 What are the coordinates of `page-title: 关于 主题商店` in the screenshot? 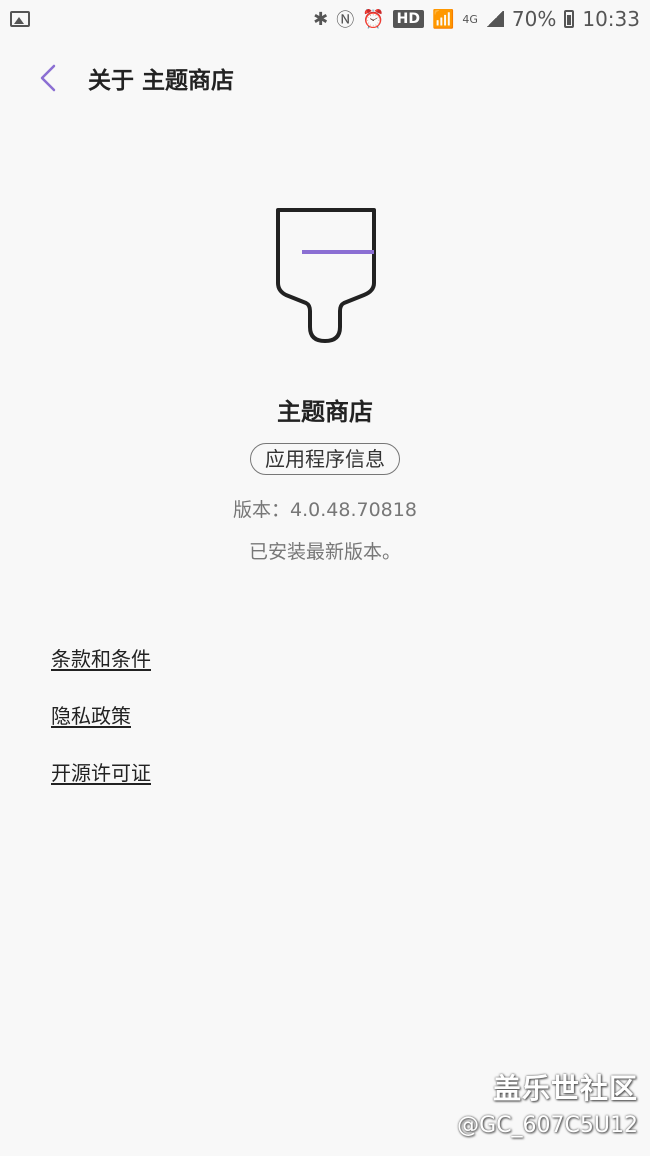 It's located at (161, 81).